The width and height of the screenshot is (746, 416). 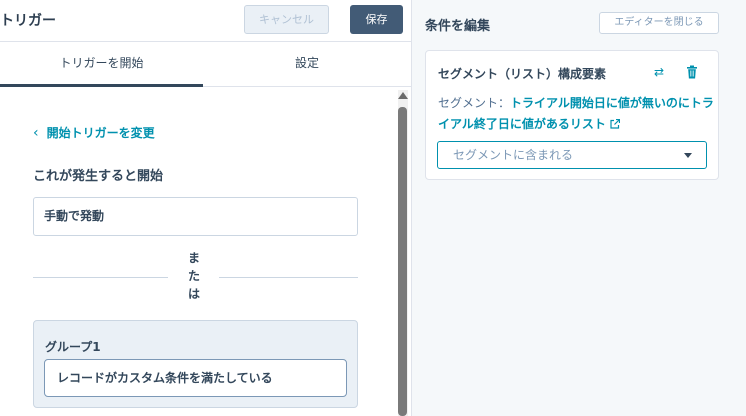 I want to click on group-condition-item: レコードがカスタム条件を満たしている, so click(x=195, y=378).